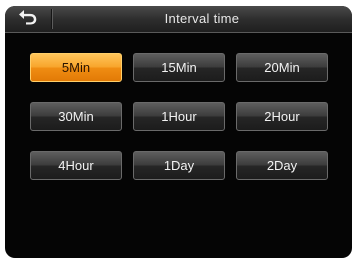  Describe the element at coordinates (282, 165) in the screenshot. I see `option-2day: 2Day` at that location.